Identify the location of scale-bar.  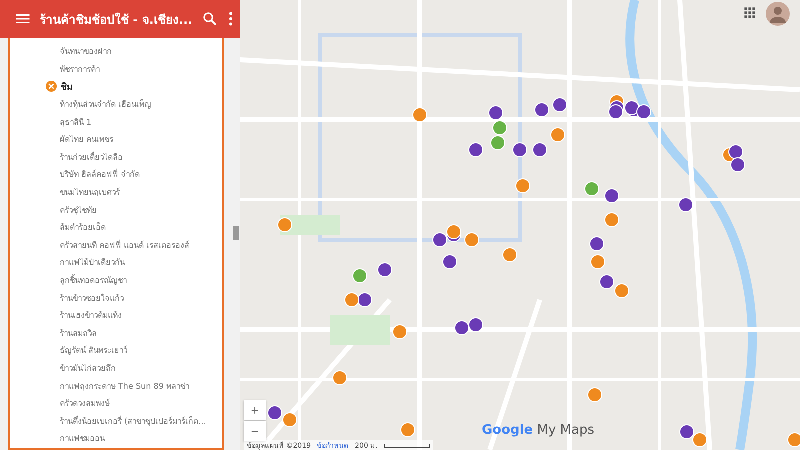
(407, 446).